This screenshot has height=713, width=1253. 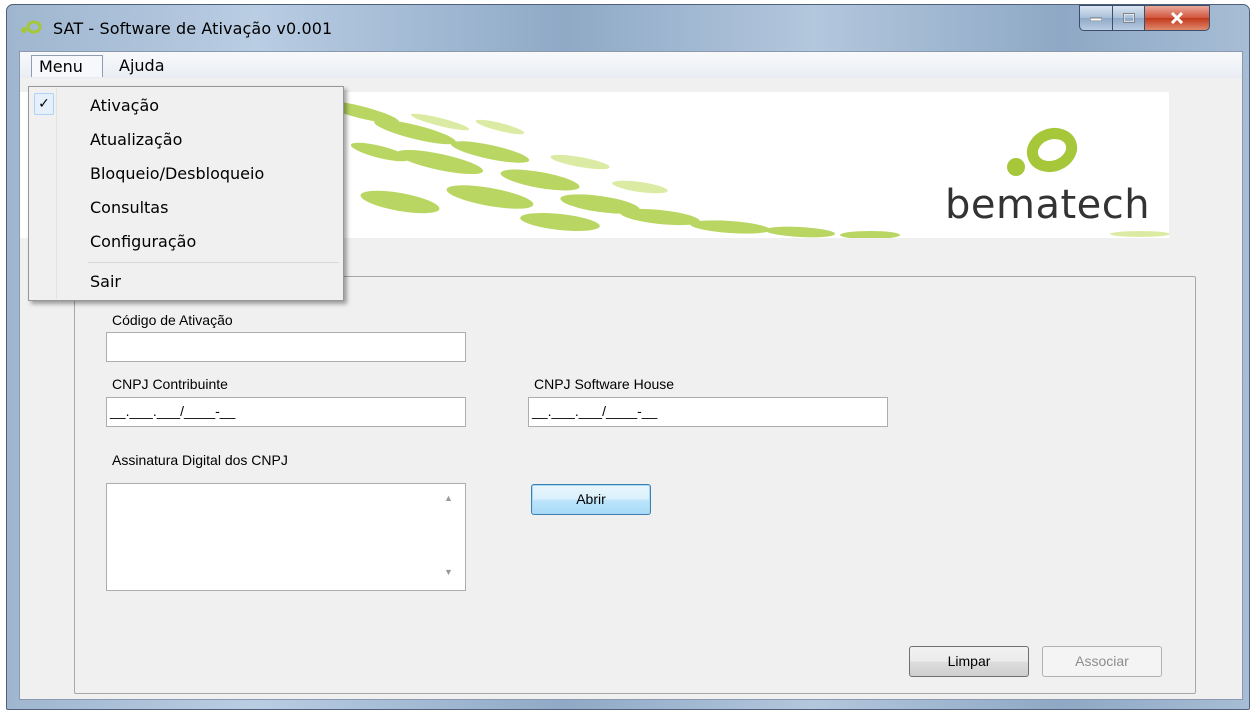 I want to click on menu-item-label: Atualização, so click(x=136, y=139).